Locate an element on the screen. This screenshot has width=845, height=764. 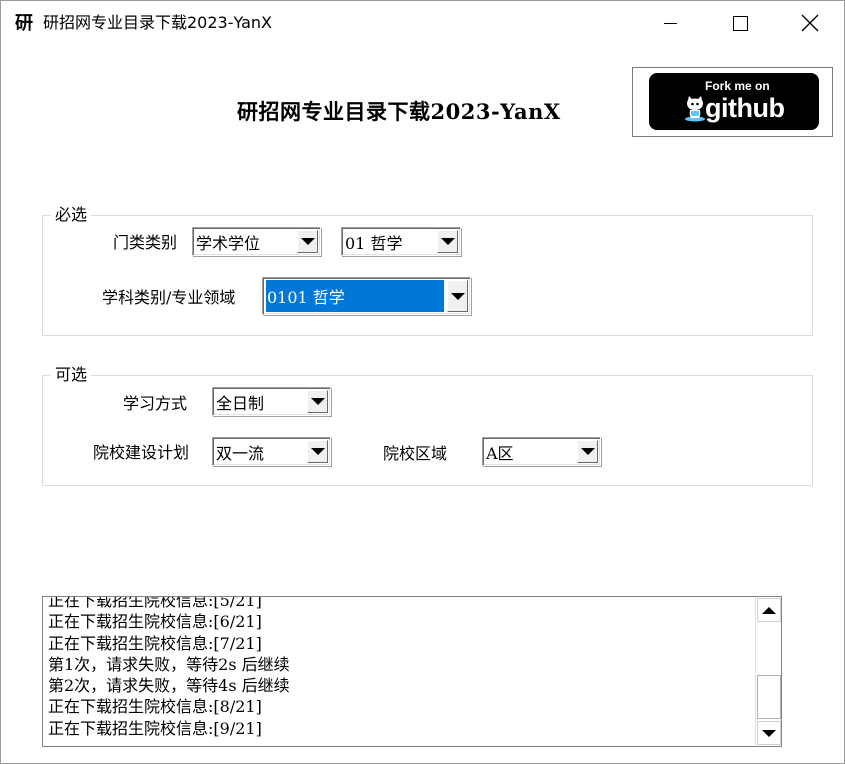
optional-options-group: 可选 is located at coordinates (427, 425).